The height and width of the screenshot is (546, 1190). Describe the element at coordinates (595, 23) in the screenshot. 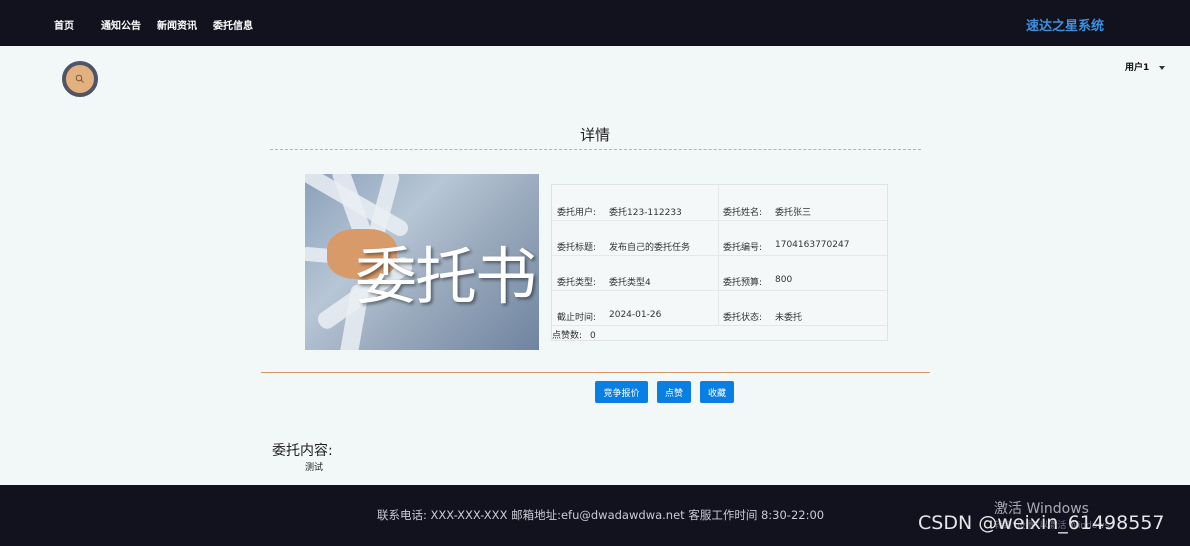

I see `top-navbar: 首页 通知公告 新闻资讯 委托信息 速达之星系统` at that location.